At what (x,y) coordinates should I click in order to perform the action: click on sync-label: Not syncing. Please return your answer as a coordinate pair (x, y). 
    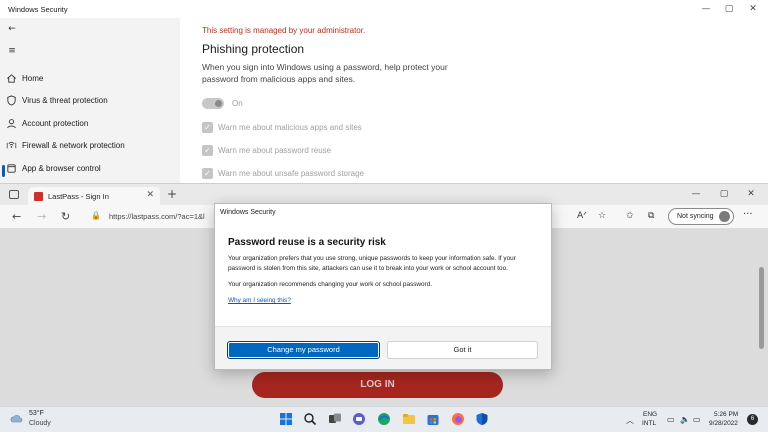
    Looking at the image, I should click on (695, 216).